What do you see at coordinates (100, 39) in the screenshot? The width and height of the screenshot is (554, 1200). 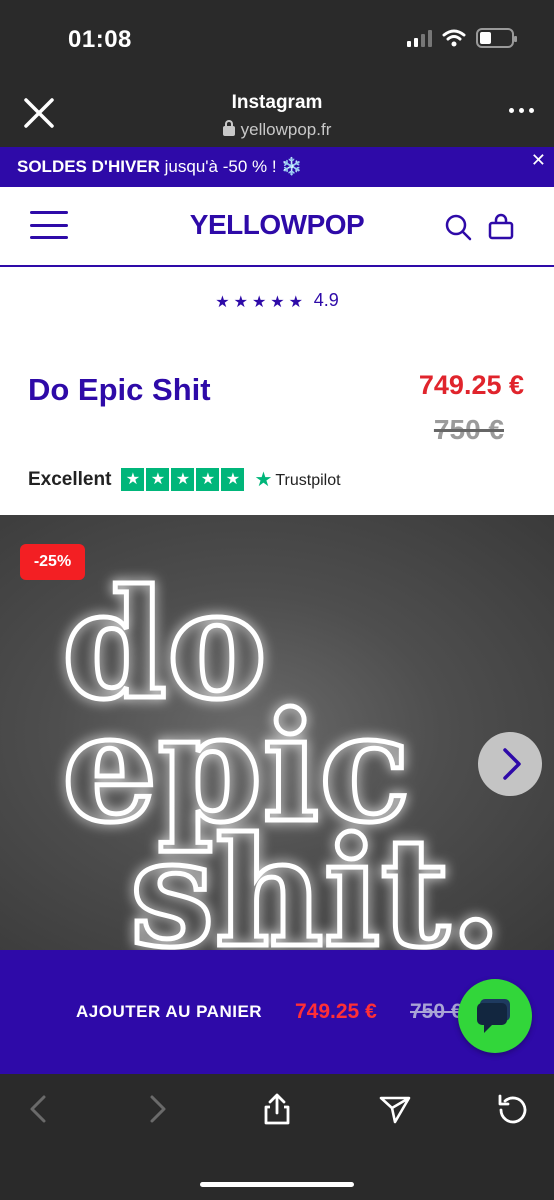 I see `status-time: 01:08` at bounding box center [100, 39].